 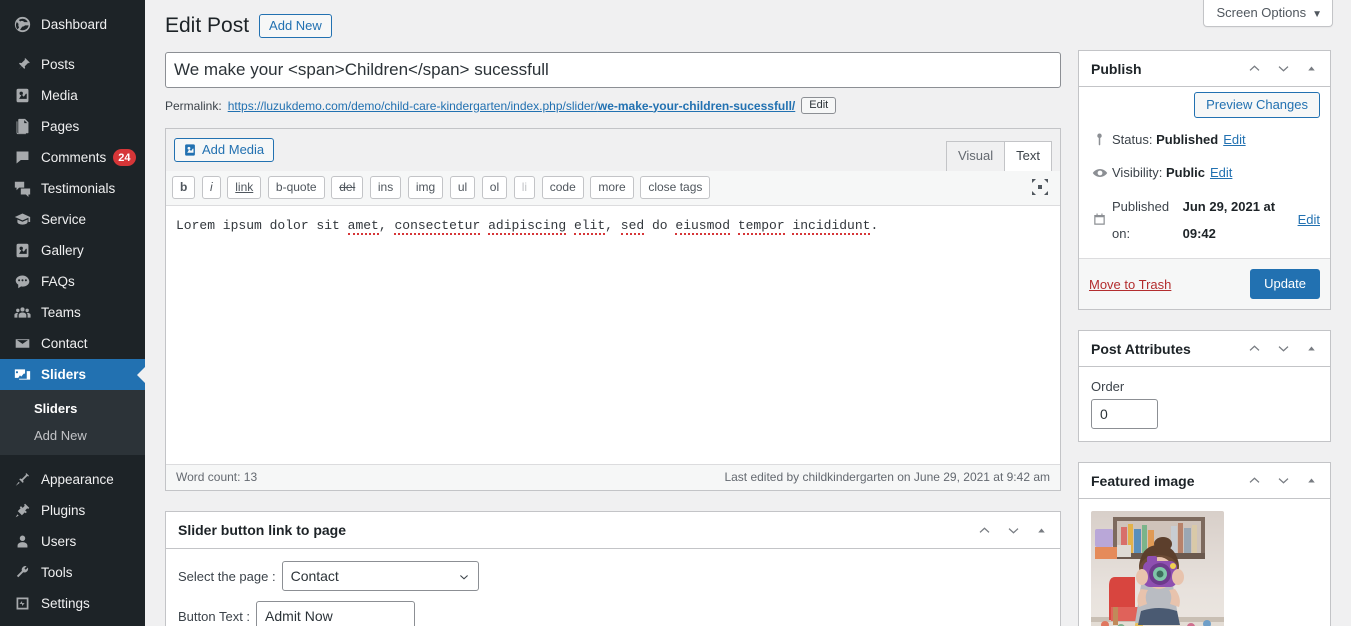 What do you see at coordinates (819, 105) in the screenshot?
I see `edit-permalink-button: Edit` at bounding box center [819, 105].